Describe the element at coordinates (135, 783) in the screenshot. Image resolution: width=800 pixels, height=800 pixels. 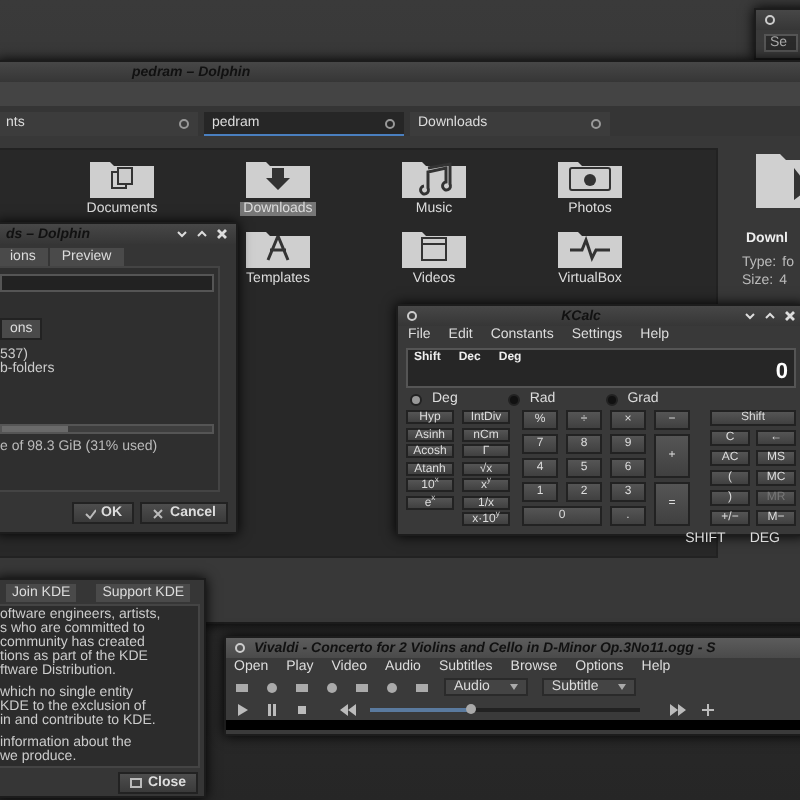
I see `window-icon` at that location.